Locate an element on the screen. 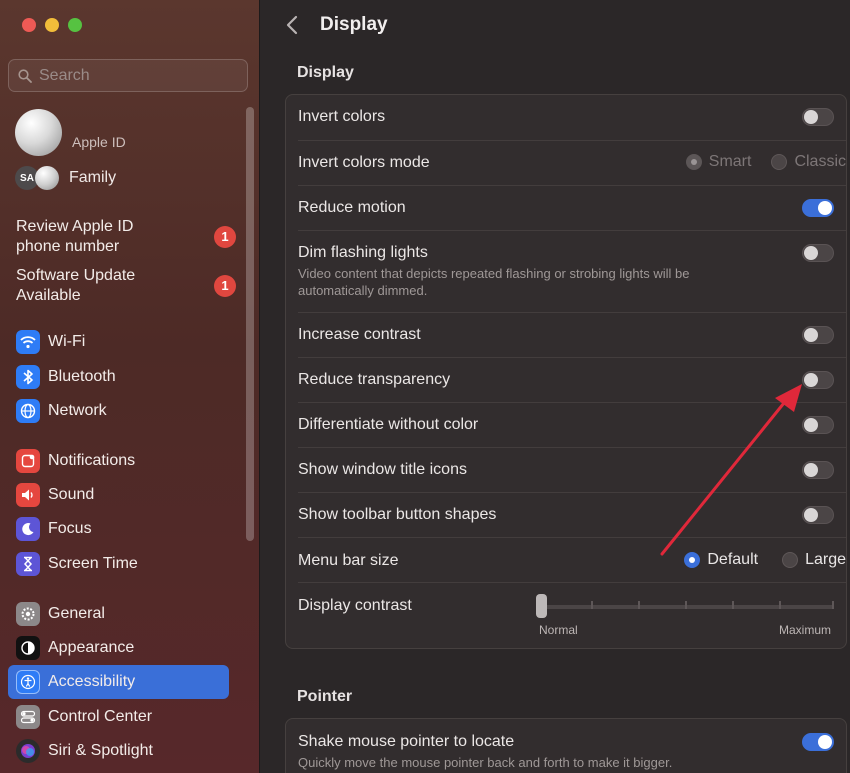  apple-id-avatar is located at coordinates (38, 132).